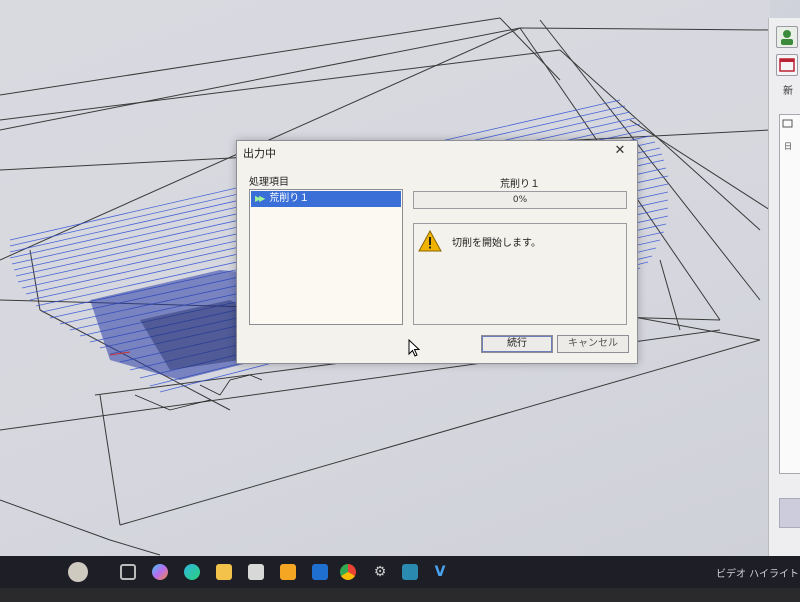 The image size is (800, 602). What do you see at coordinates (430, 240) in the screenshot?
I see `warning-icon` at bounding box center [430, 240].